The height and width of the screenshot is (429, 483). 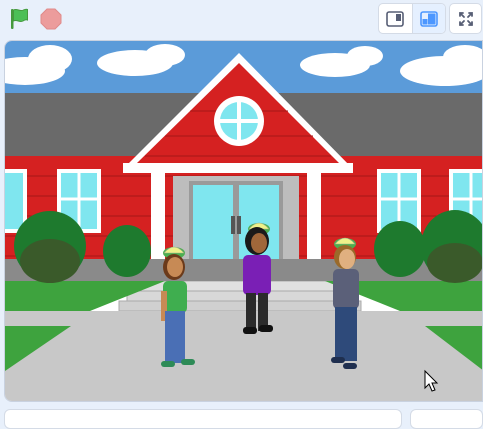 I want to click on small-stage-icon, so click(x=395, y=18).